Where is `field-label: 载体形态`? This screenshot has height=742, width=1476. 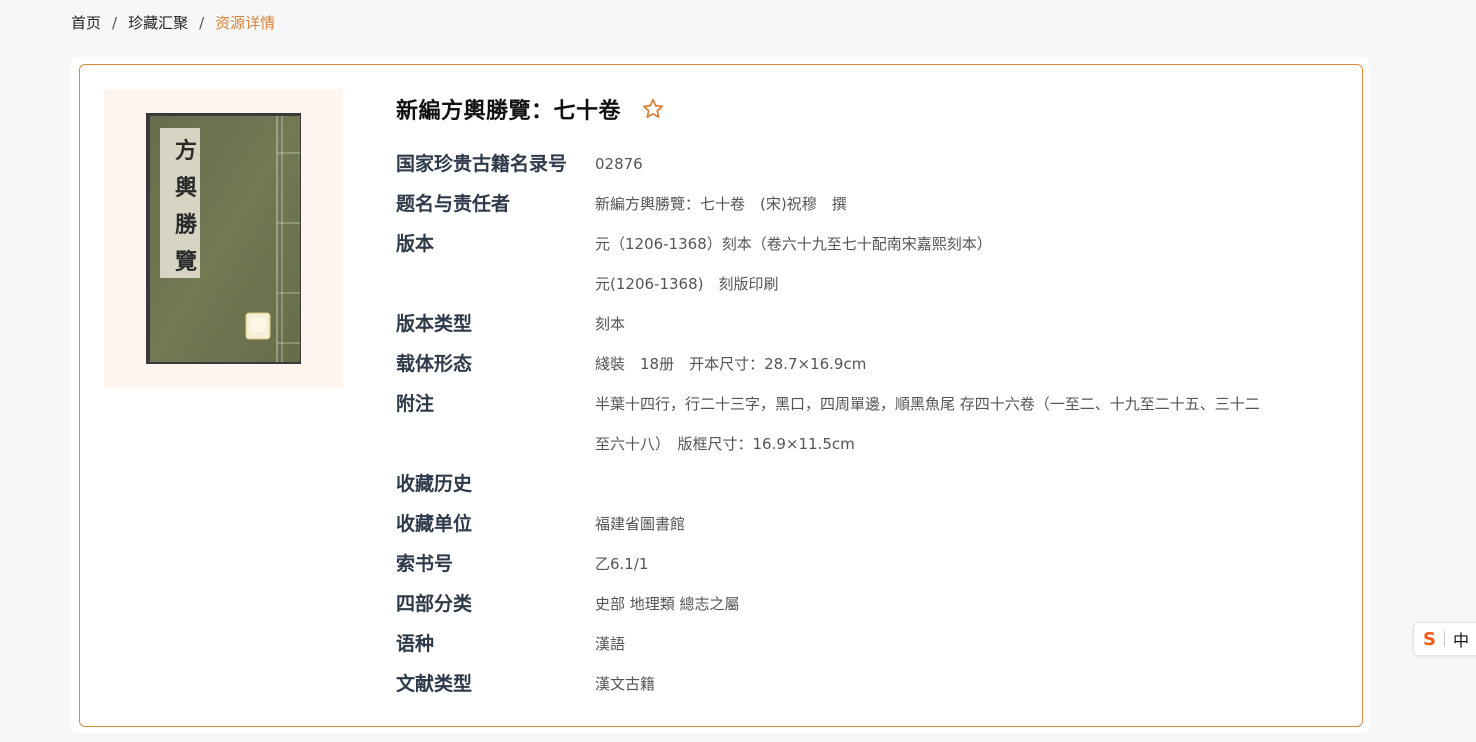 field-label: 载体形态 is located at coordinates (434, 364).